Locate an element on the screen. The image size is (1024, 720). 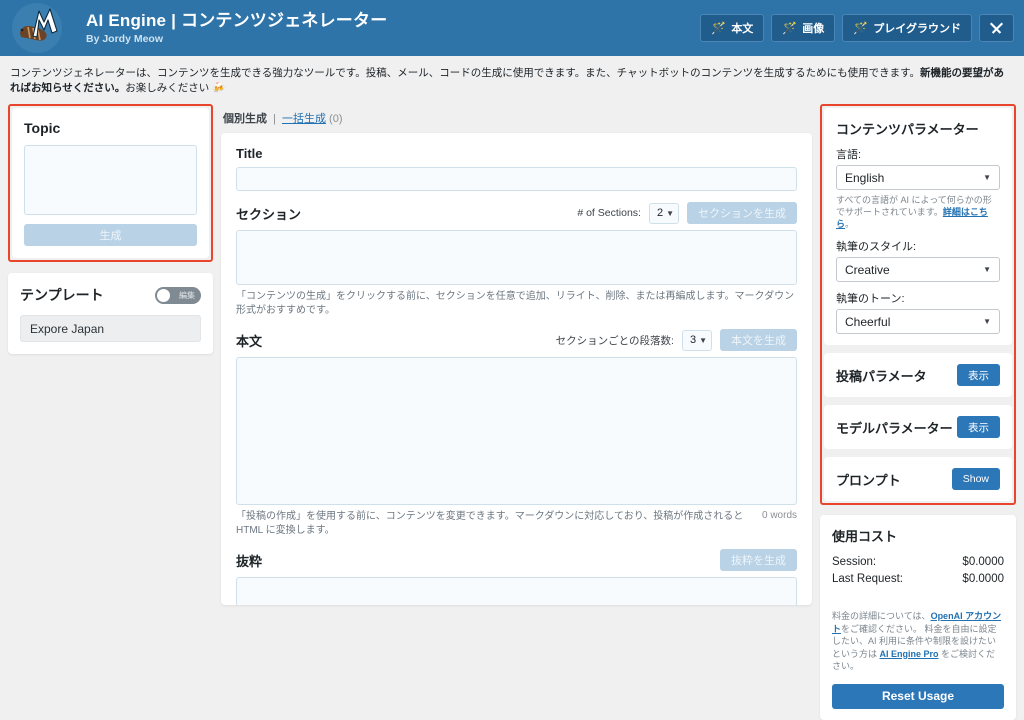
reset-usage-button: Reset Usage is located at coordinates (918, 696).